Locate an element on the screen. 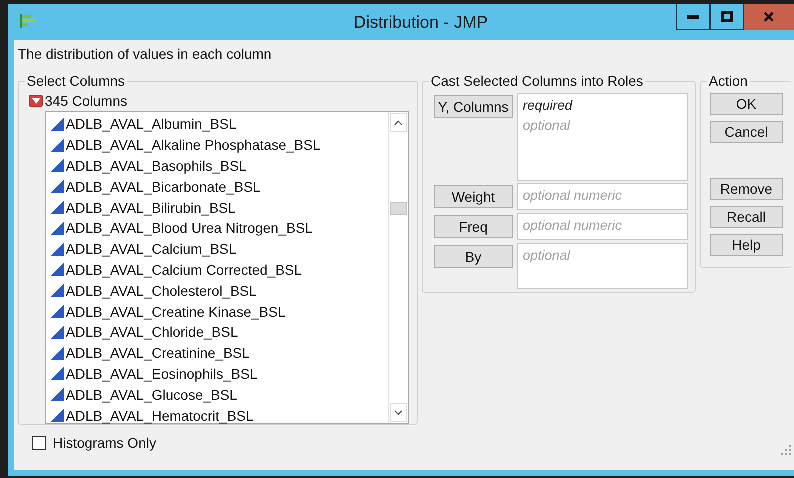  minimize-icon is located at coordinates (693, 16).